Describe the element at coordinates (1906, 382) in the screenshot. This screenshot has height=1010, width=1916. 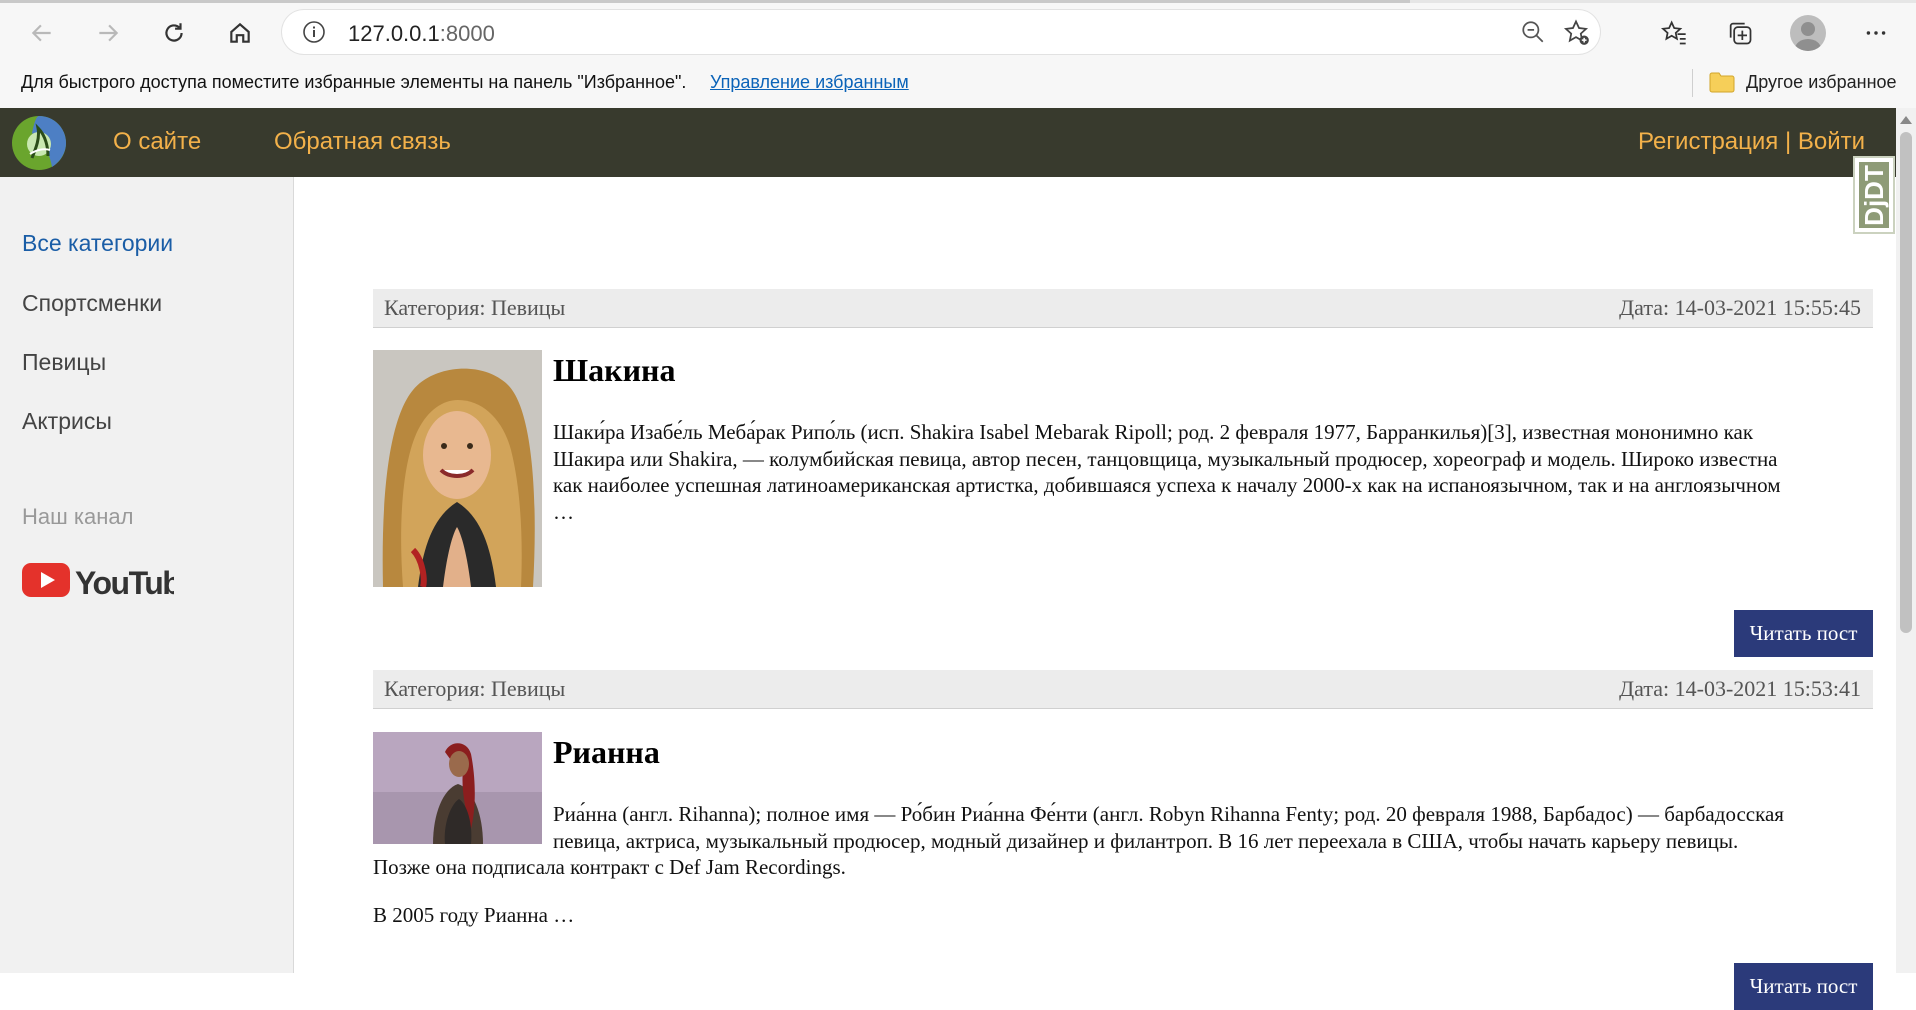
I see `scrollbar-thumb` at that location.